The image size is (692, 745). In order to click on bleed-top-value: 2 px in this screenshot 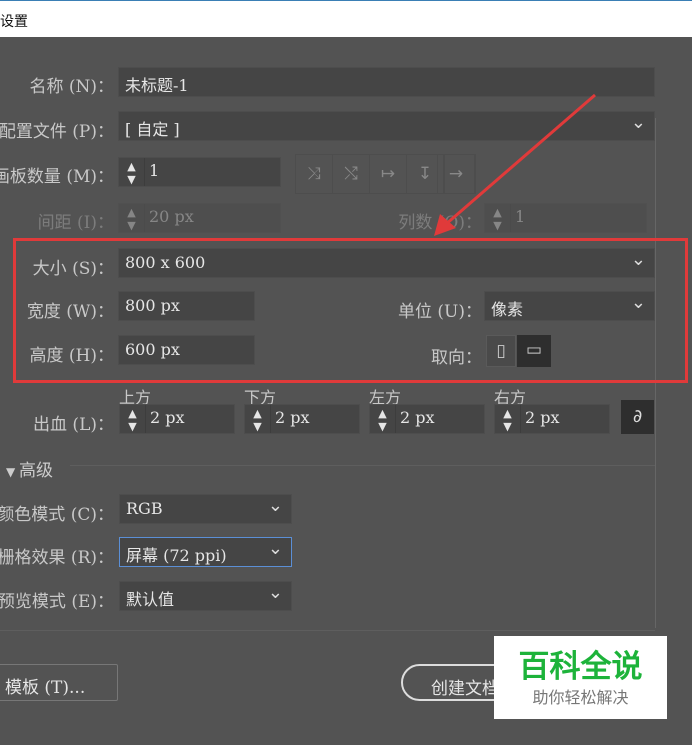, I will do `click(167, 417)`.